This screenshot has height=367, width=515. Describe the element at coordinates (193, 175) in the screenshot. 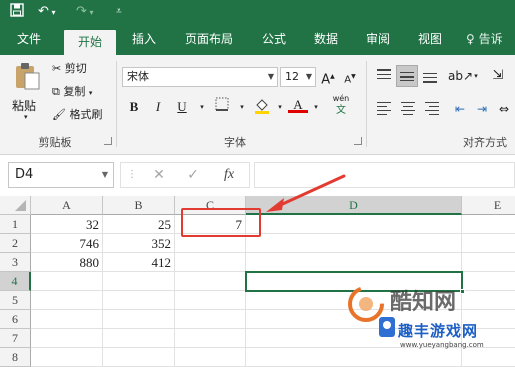

I see `enter-icon: ✓` at that location.